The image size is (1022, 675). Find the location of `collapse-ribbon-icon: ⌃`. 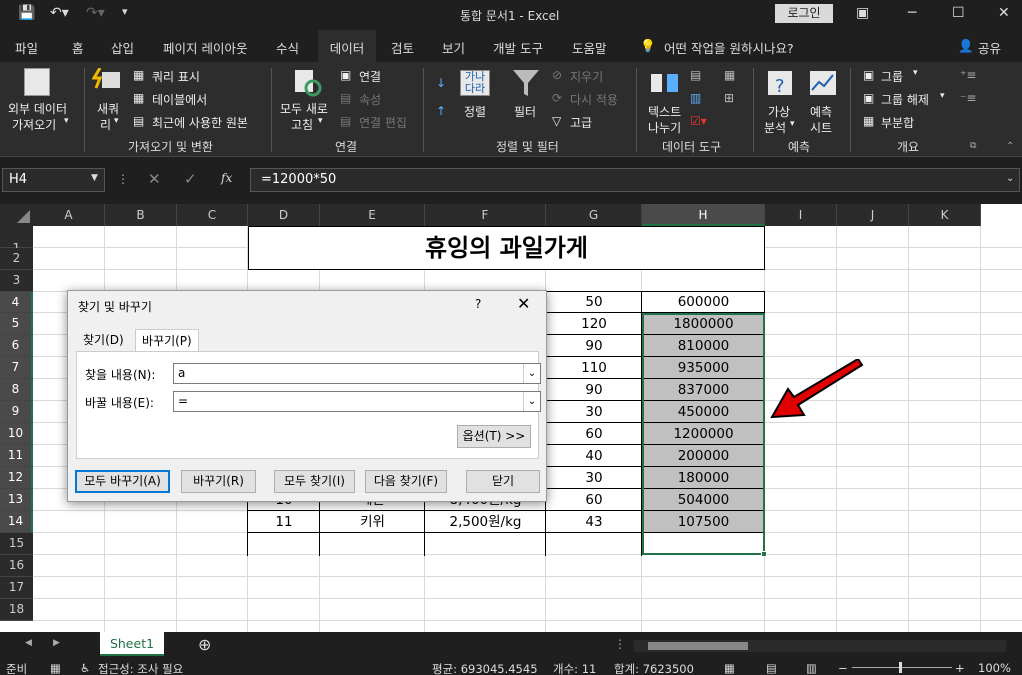

collapse-ribbon-icon: ⌃ is located at coordinates (1010, 146).